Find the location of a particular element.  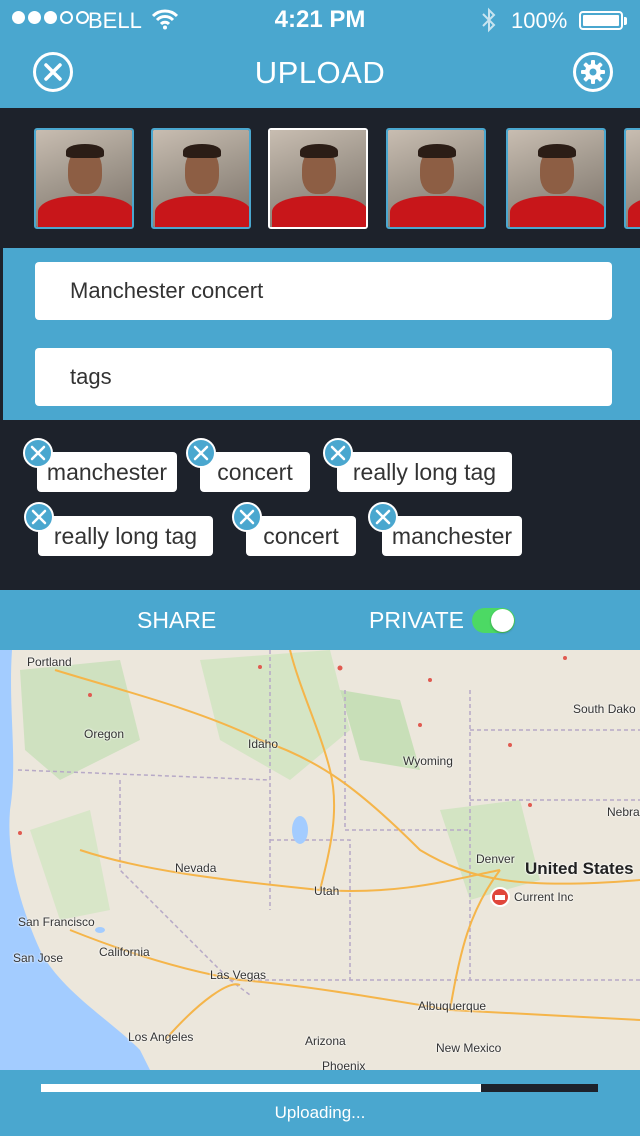

share-button: SHARE is located at coordinates (176, 620).